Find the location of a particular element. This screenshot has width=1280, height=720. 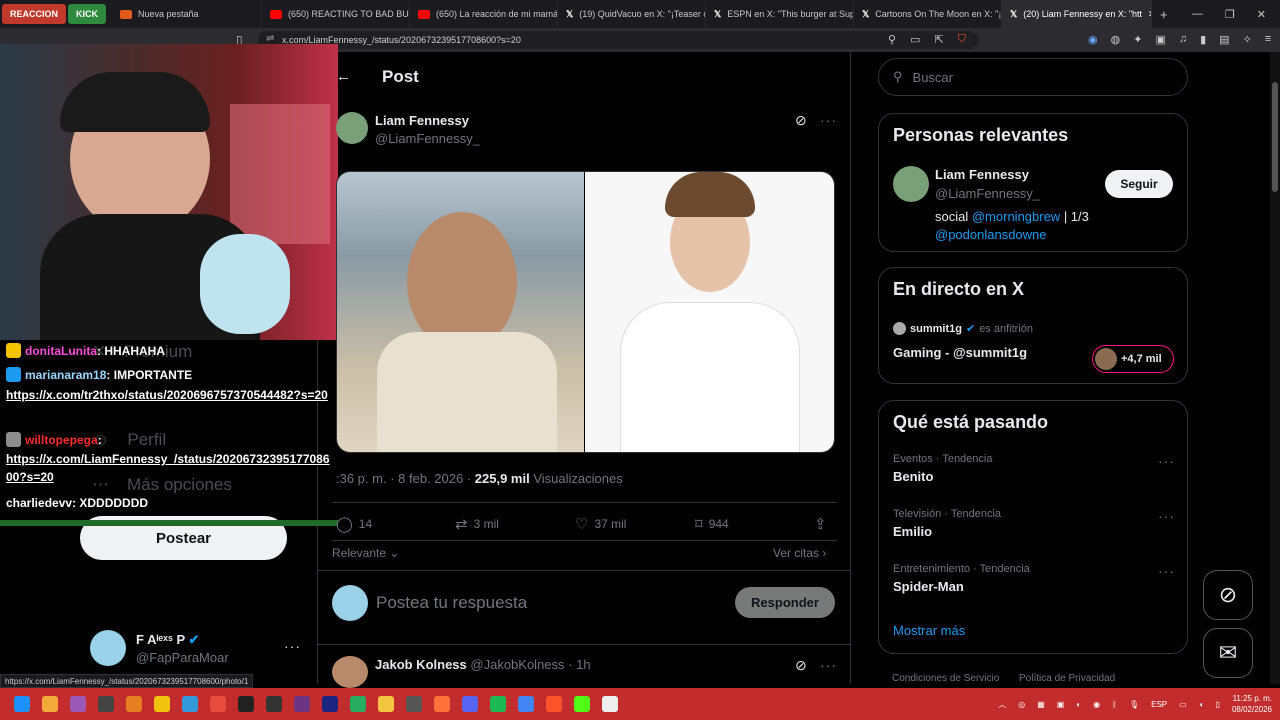

like-action: ♡ 37 mil is located at coordinates (600, 524).